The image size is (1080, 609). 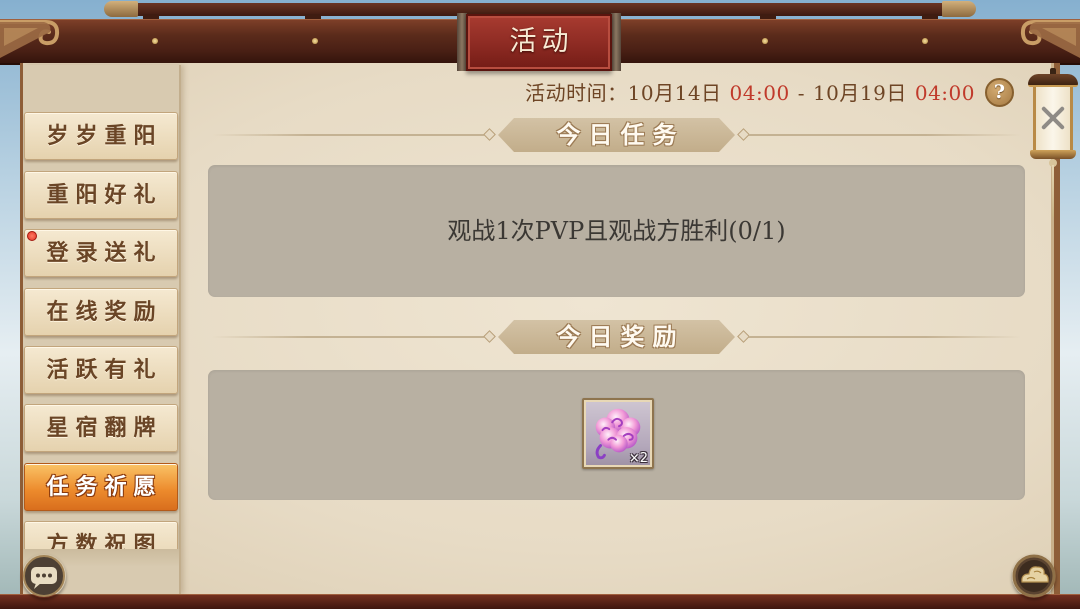 I want to click on beam-bracket-left, so click(x=31, y=41).